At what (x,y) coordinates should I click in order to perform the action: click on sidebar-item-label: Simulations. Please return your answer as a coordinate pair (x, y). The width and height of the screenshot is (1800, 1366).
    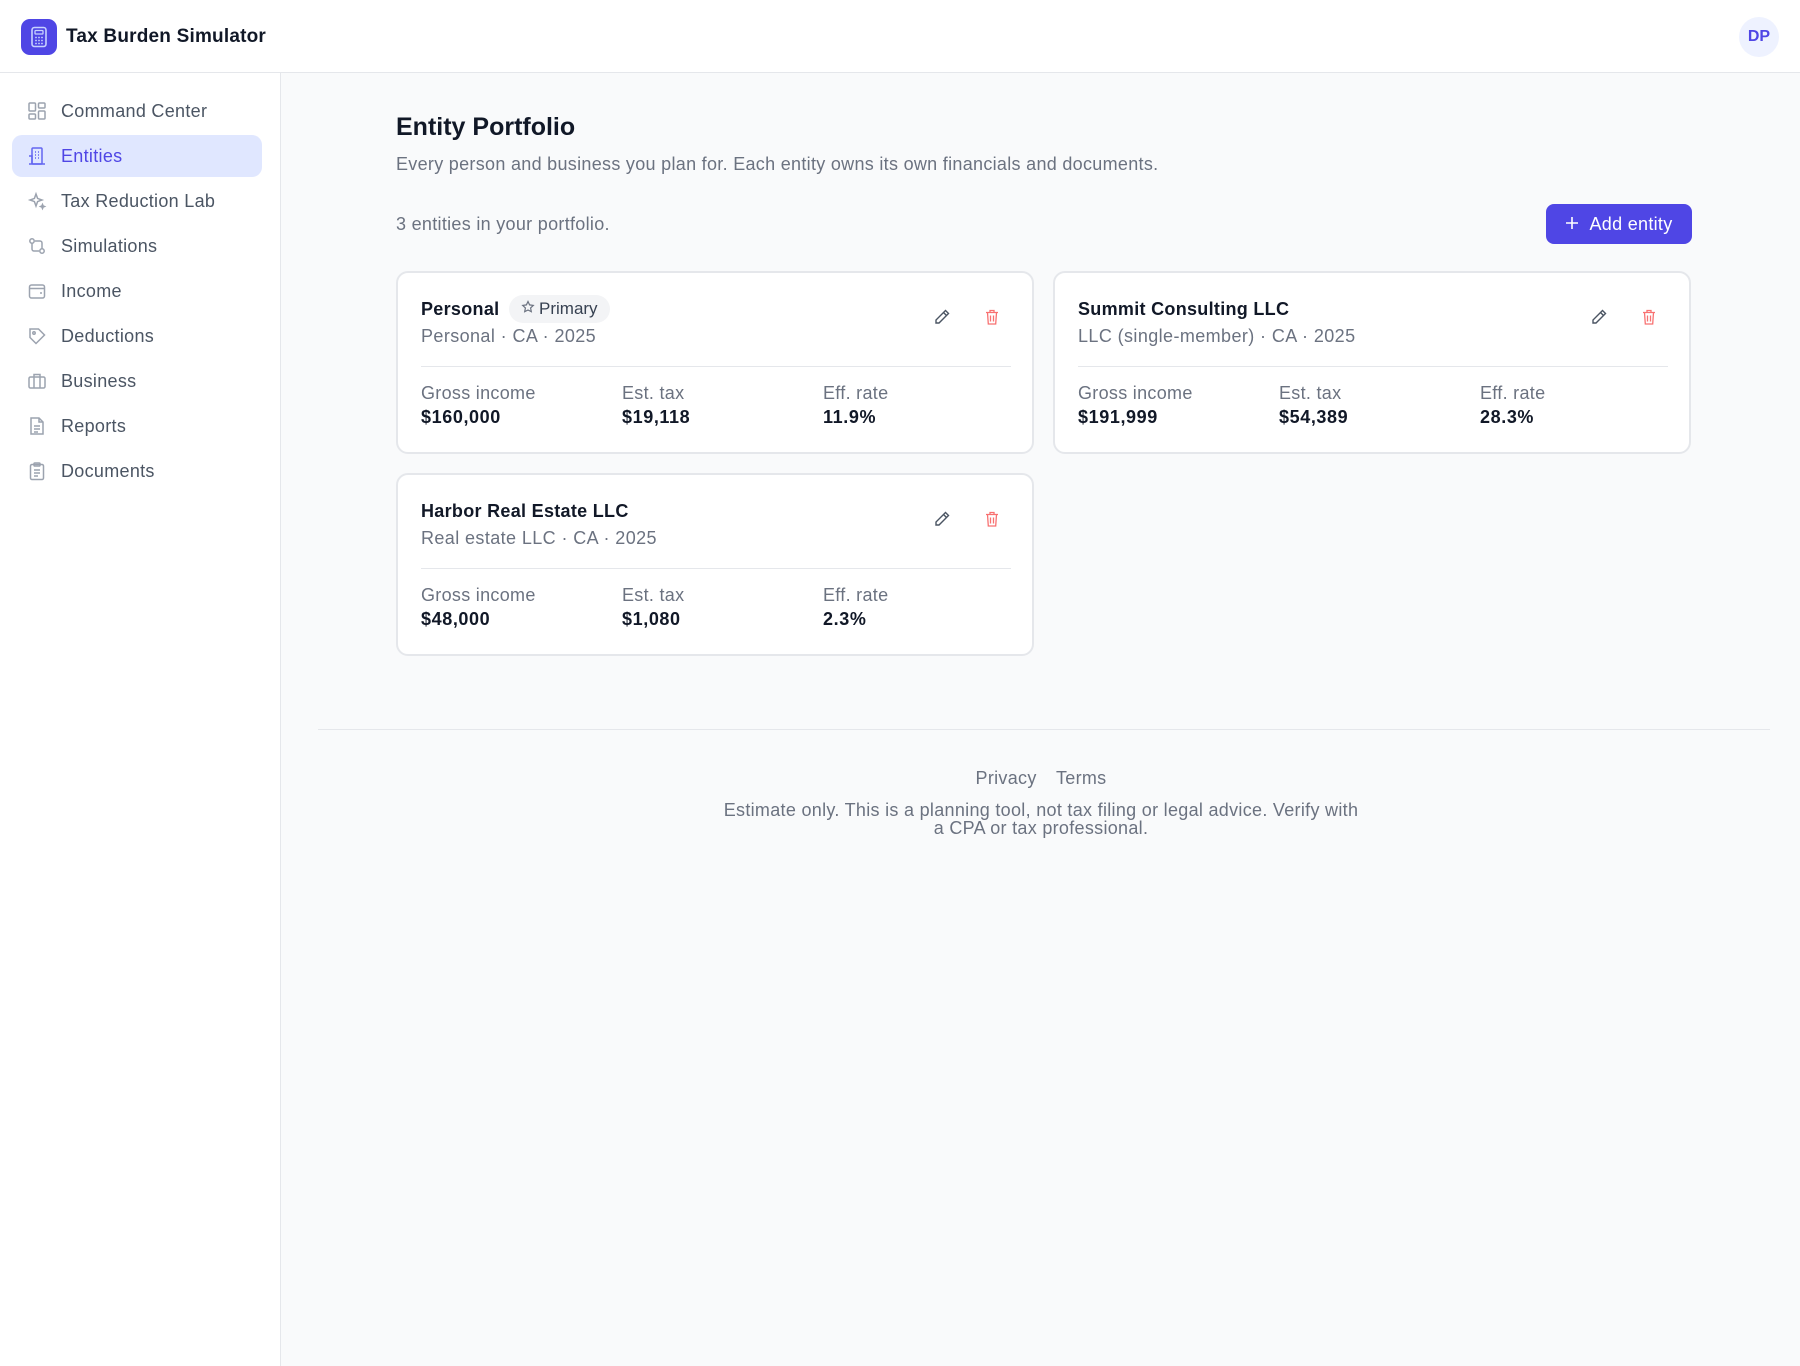
    Looking at the image, I should click on (109, 245).